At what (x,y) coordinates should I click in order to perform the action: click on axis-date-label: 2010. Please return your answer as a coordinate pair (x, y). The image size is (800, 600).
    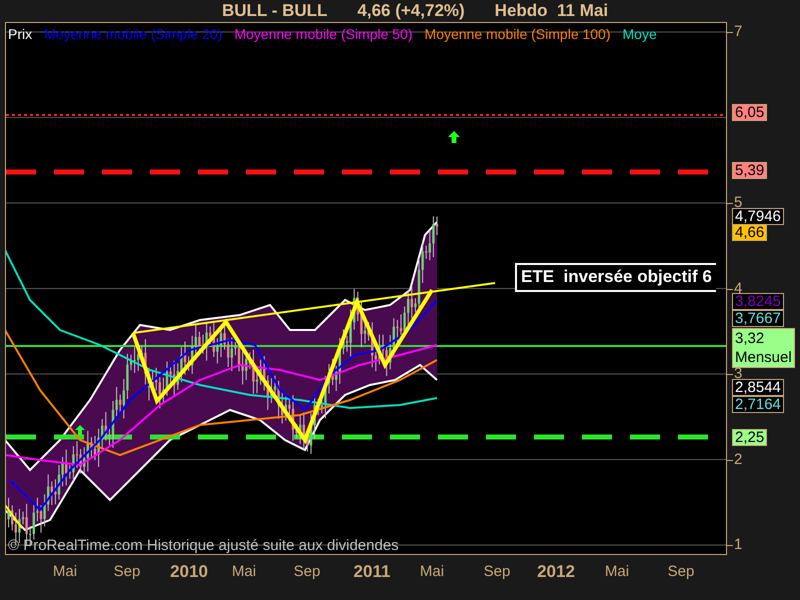
    Looking at the image, I should click on (189, 572).